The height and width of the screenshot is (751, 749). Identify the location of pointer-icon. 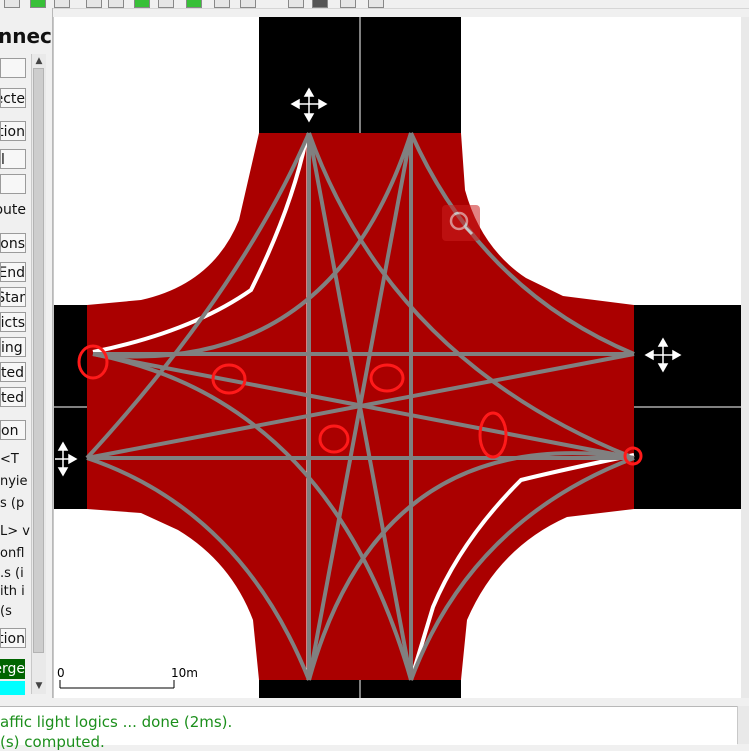
(62, 4).